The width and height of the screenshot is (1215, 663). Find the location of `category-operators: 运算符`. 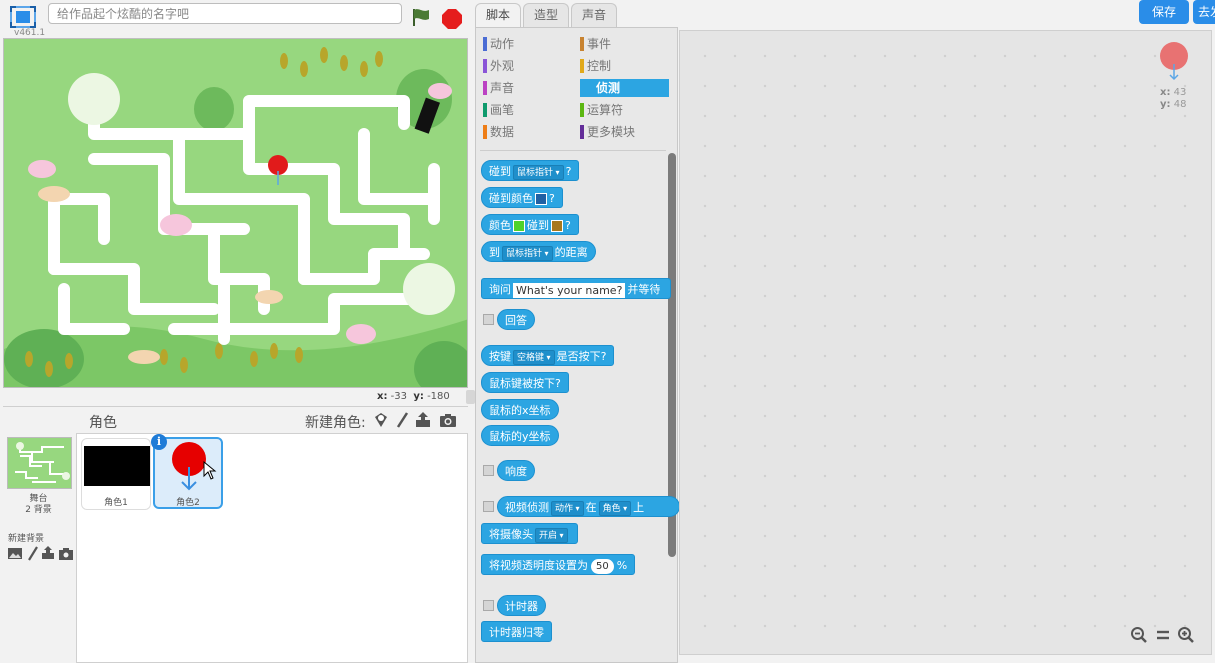

category-operators: 运算符 is located at coordinates (623, 110).